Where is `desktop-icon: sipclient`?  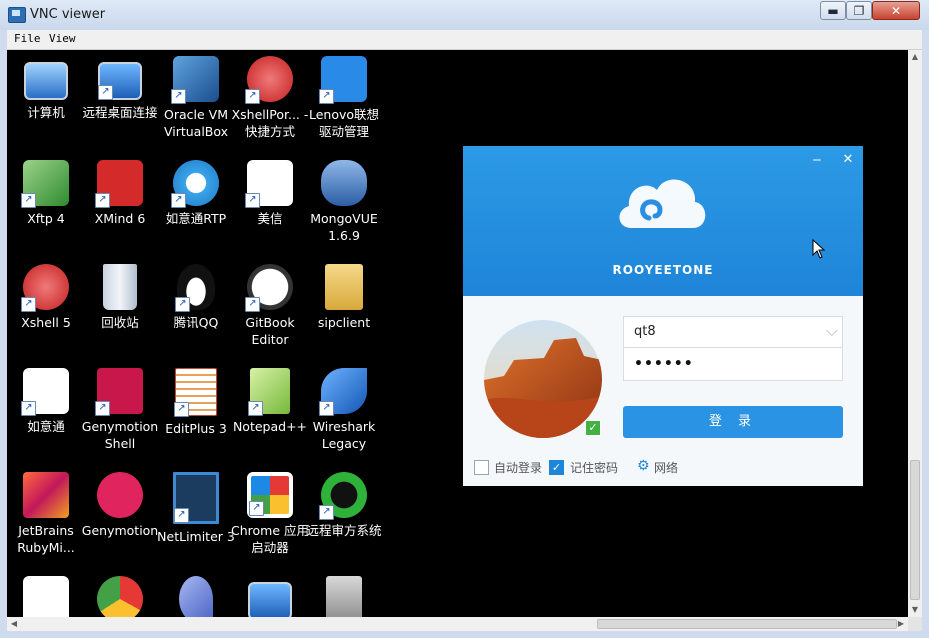
desktop-icon: sipclient is located at coordinates (344, 297).